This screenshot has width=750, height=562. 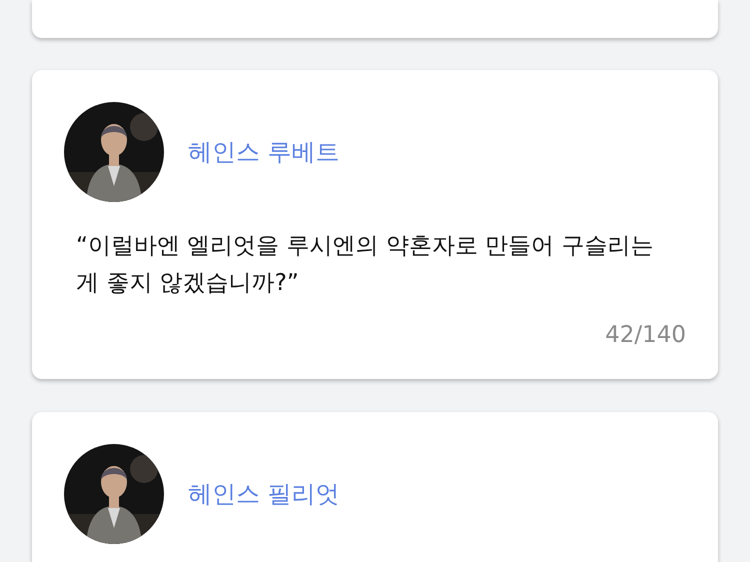 What do you see at coordinates (365, 265) in the screenshot?
I see `quote-text: “이럴바엔 엘리엇을 루시엔의 약혼자로 만들어 구슬리는 게 좋지 않겠습니까?”` at bounding box center [365, 265].